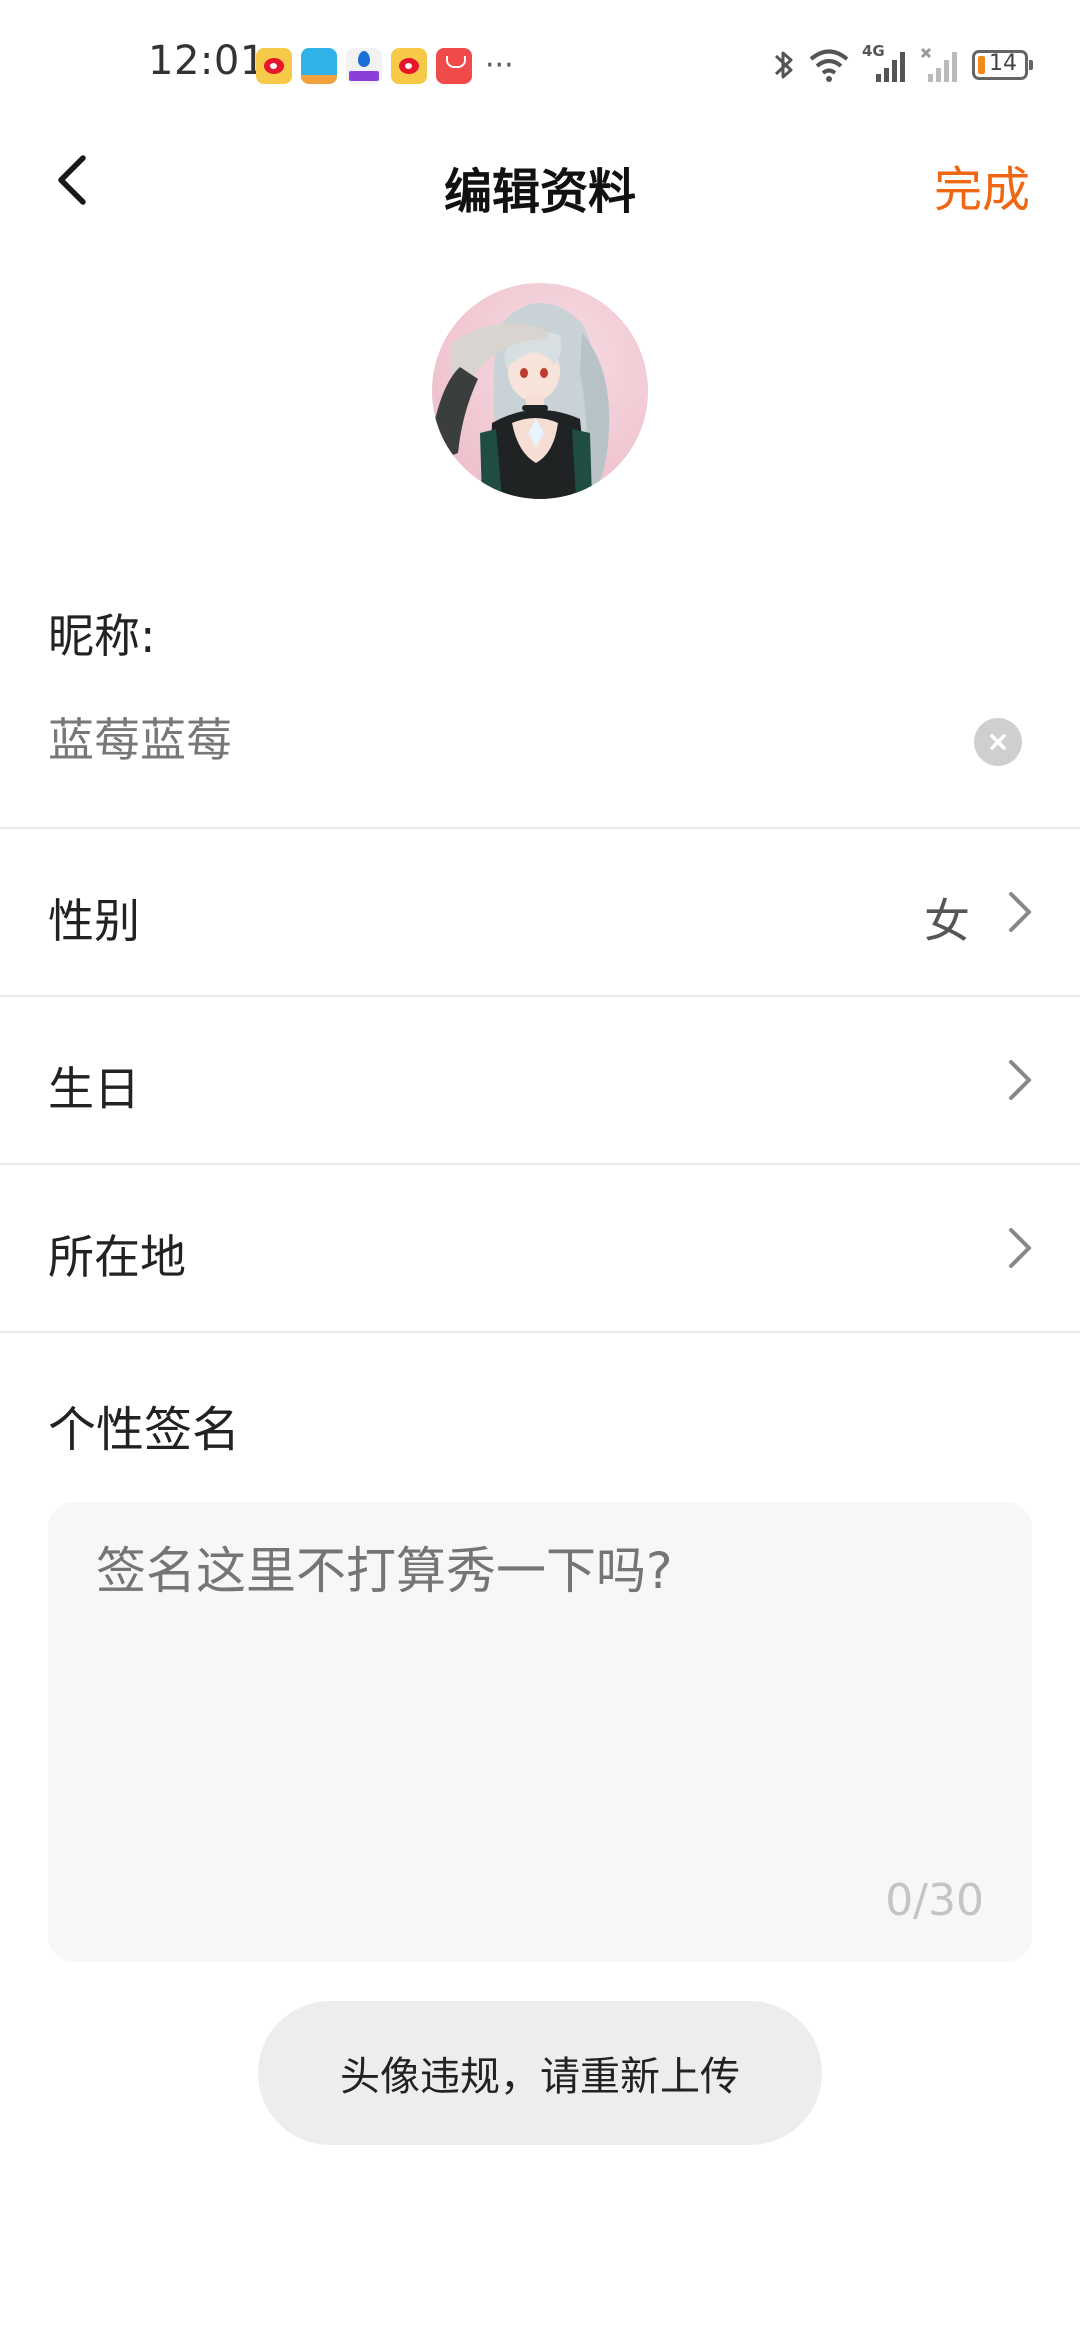 This screenshot has width=1080, height=2340. I want to click on no-signal-icon, so click(938, 64).